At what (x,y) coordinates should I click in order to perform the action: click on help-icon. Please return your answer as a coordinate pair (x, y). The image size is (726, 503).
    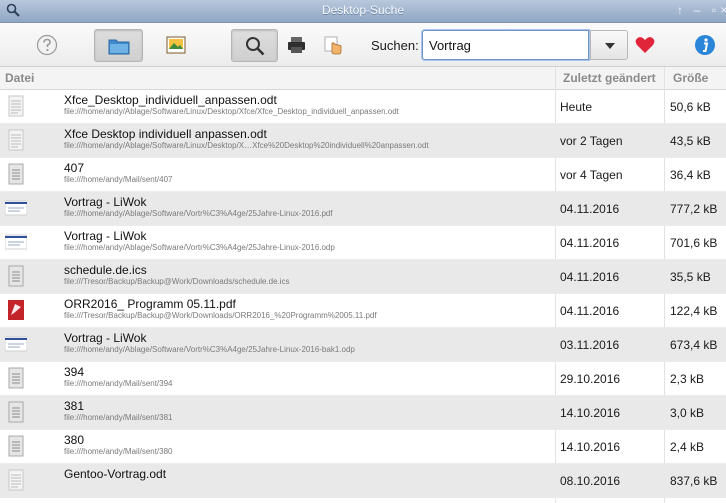
    Looking at the image, I should click on (47, 44).